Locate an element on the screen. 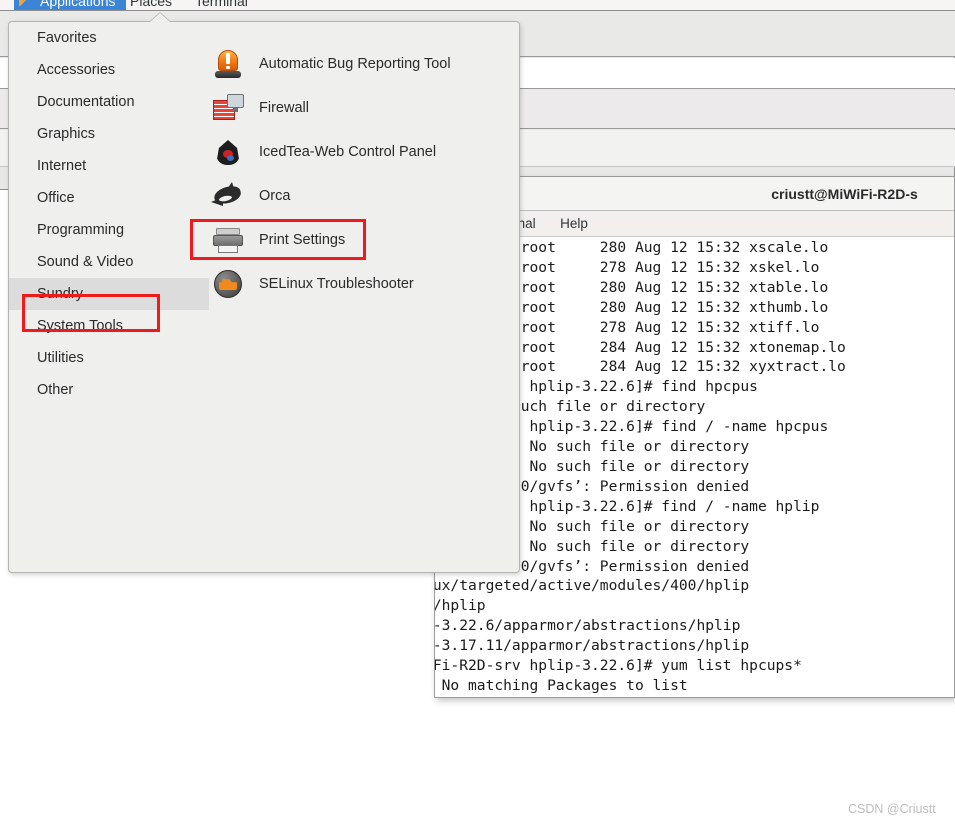  menu-category-graphics: Graphics is located at coordinates (109, 134).